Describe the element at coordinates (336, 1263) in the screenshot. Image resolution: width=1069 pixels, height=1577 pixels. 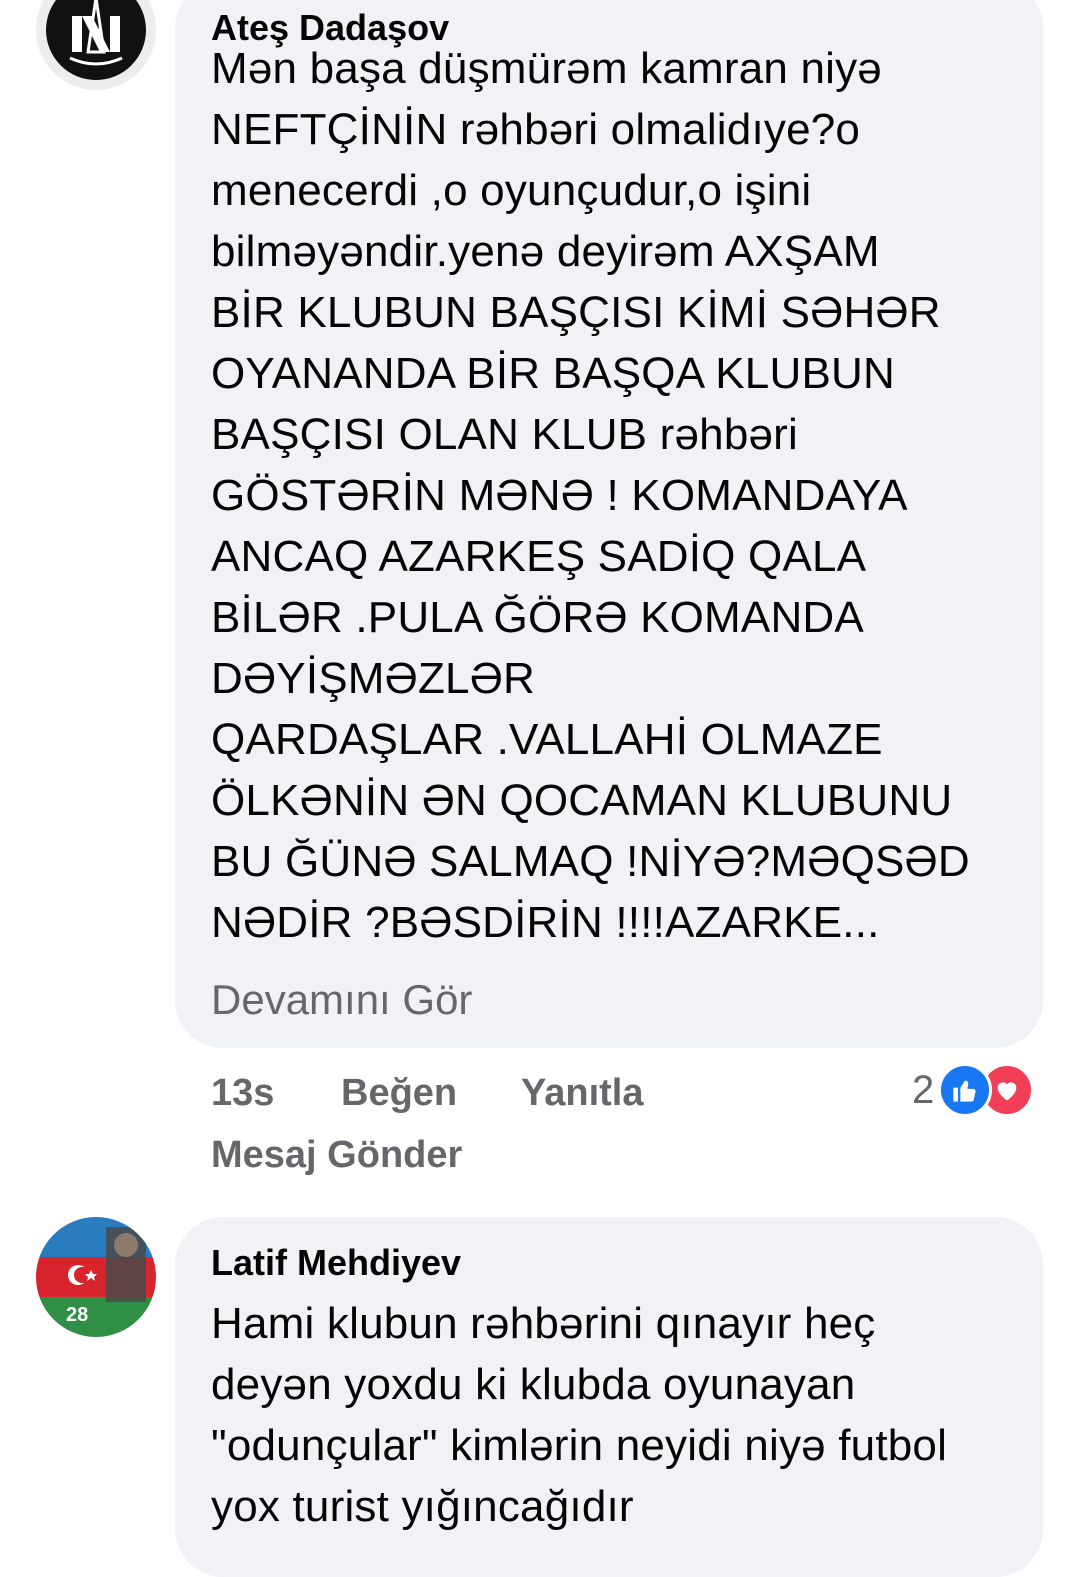
I see `comment-author: Latif Mehdiyev` at that location.